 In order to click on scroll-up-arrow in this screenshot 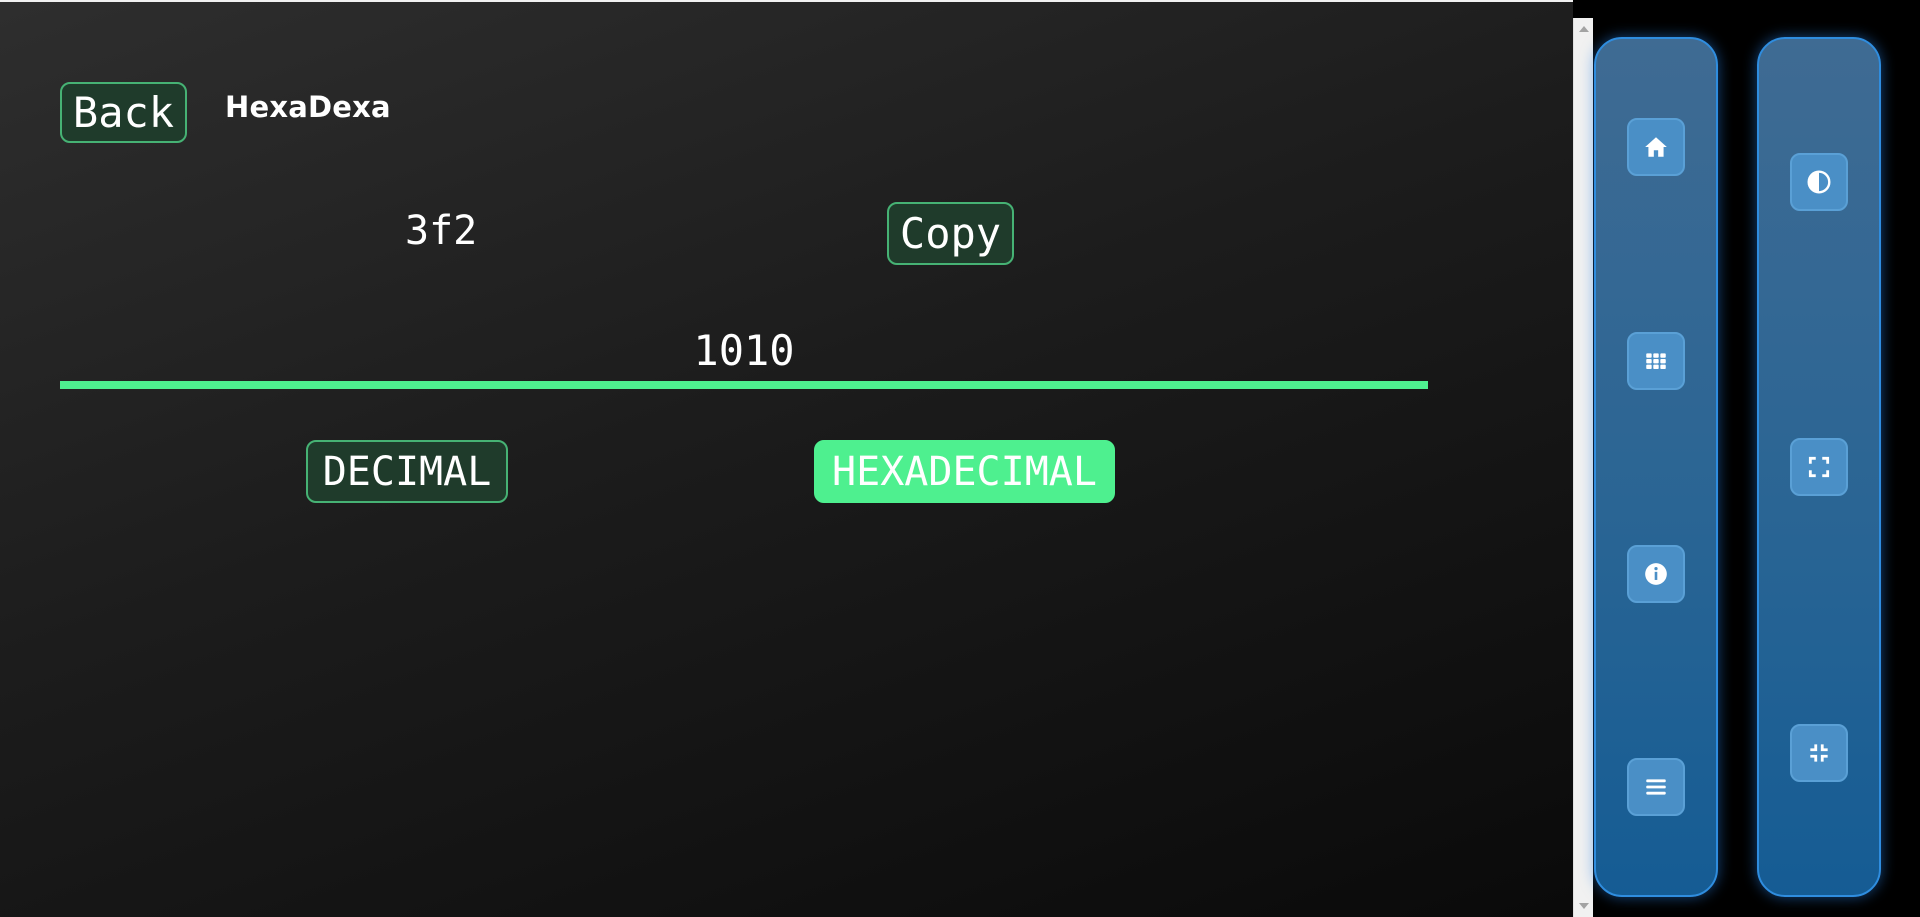, I will do `click(1584, 29)`.